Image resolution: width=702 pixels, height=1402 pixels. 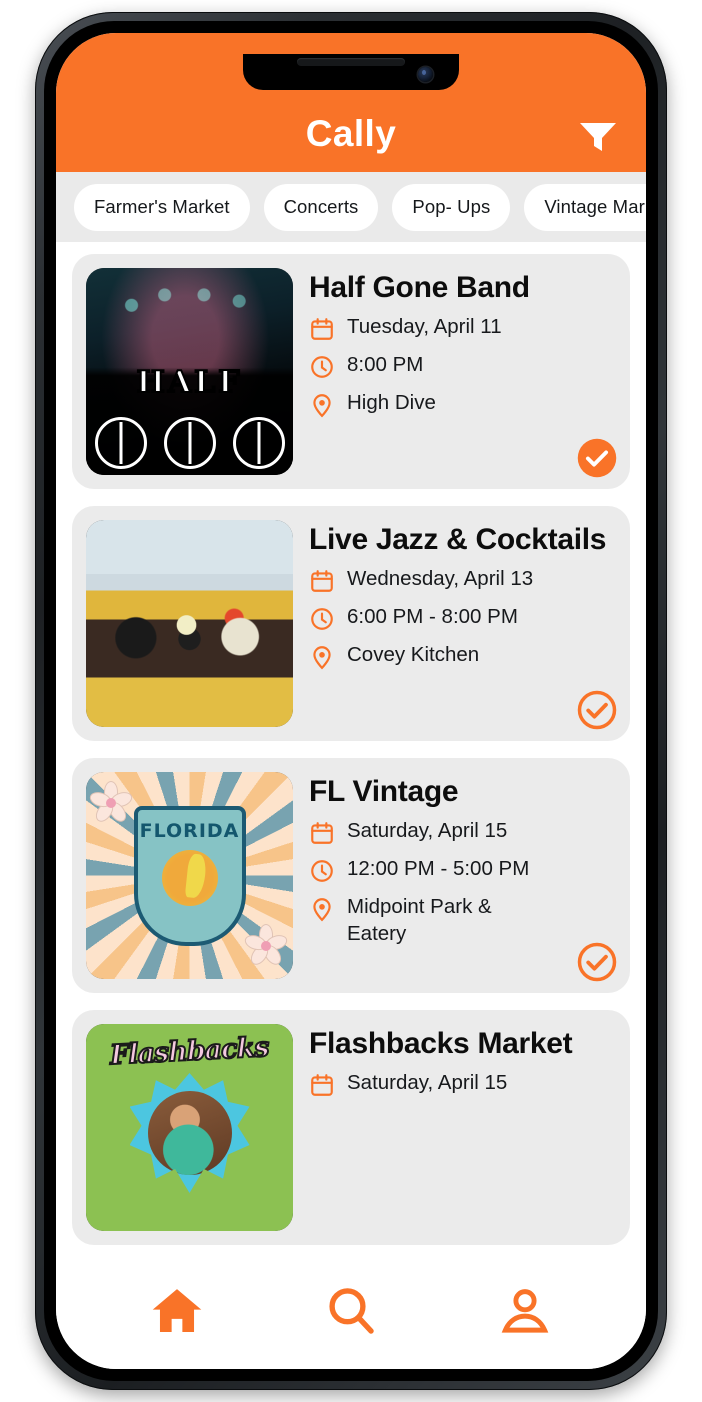 I want to click on home-icon, so click(x=177, y=1313).